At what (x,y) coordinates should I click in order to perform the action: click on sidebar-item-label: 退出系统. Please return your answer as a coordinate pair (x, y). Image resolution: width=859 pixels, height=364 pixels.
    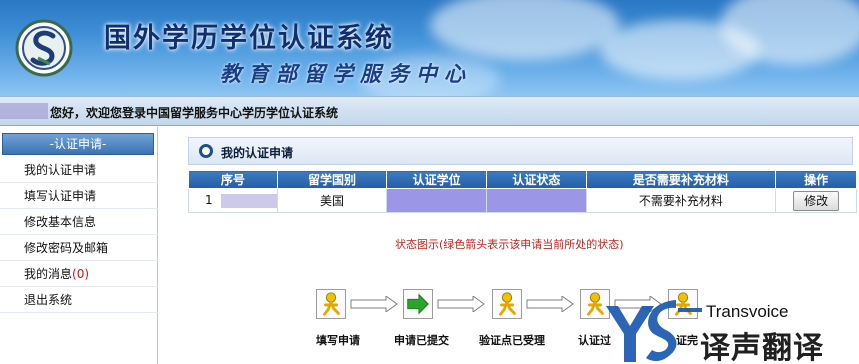
    Looking at the image, I should click on (48, 300).